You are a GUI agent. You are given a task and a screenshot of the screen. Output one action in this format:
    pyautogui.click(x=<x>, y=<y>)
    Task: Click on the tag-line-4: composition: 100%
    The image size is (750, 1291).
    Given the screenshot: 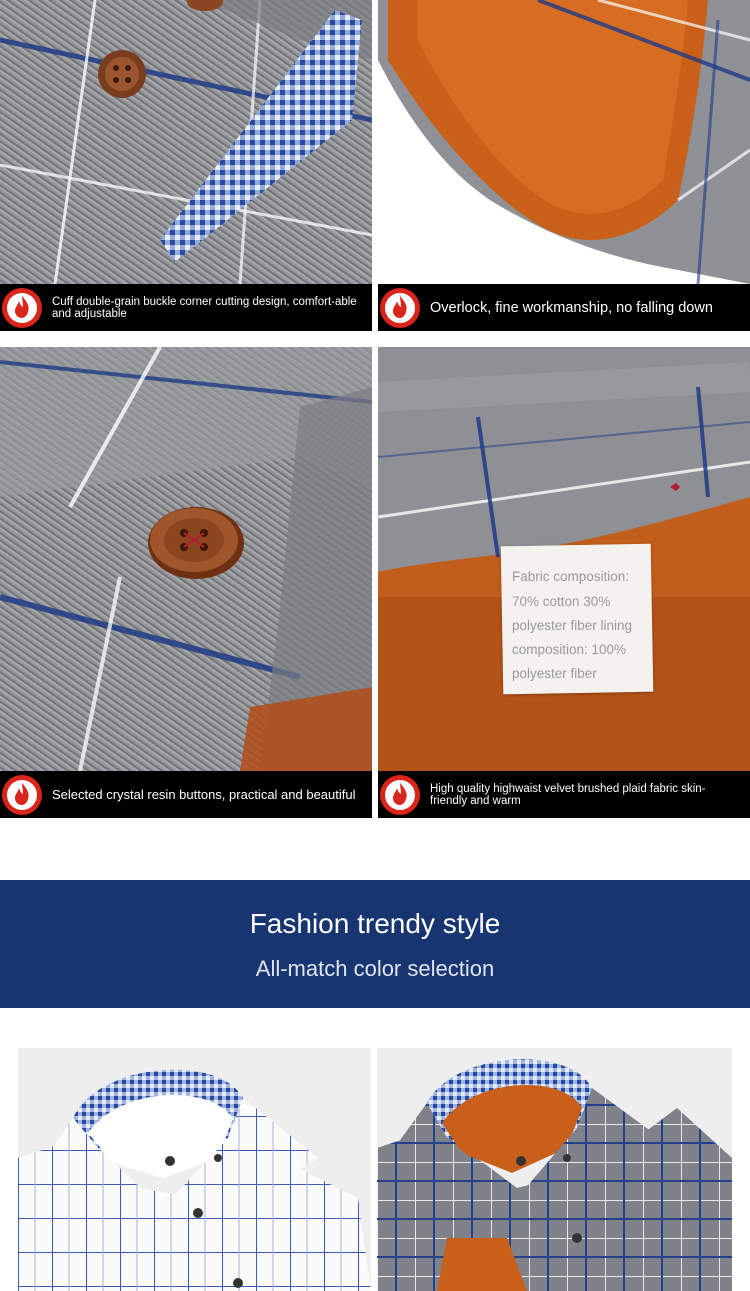 What is the action you would take?
    pyautogui.click(x=569, y=649)
    